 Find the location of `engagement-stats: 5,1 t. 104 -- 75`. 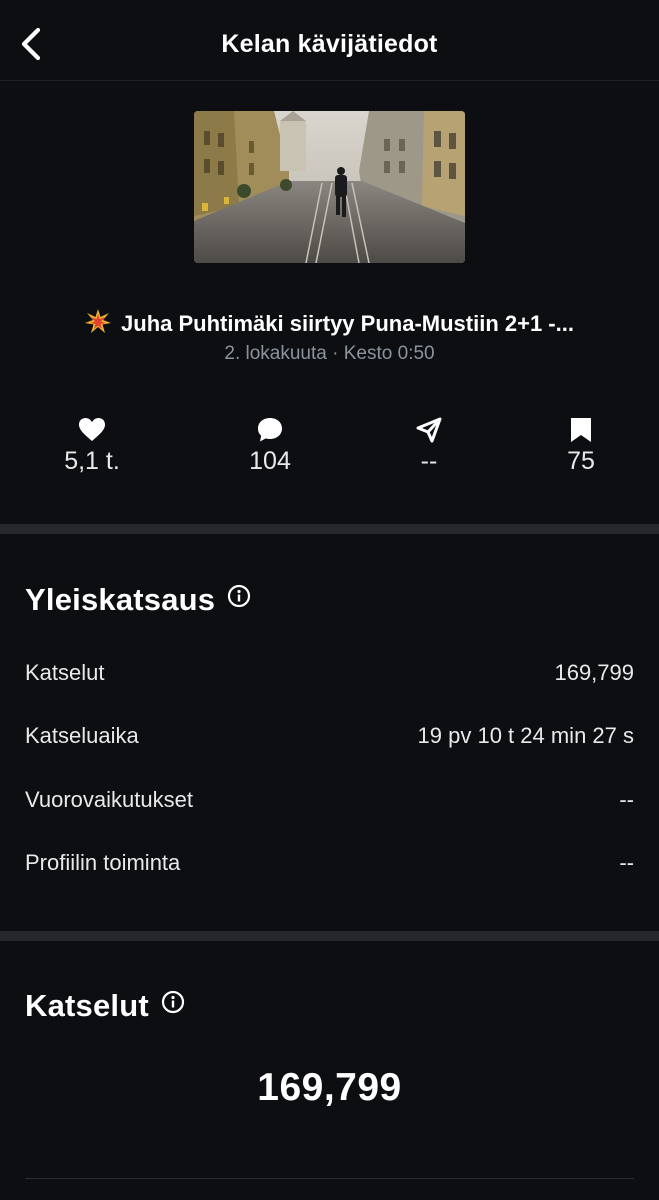

engagement-stats: 5,1 t. 104 -- 75 is located at coordinates (329, 455).